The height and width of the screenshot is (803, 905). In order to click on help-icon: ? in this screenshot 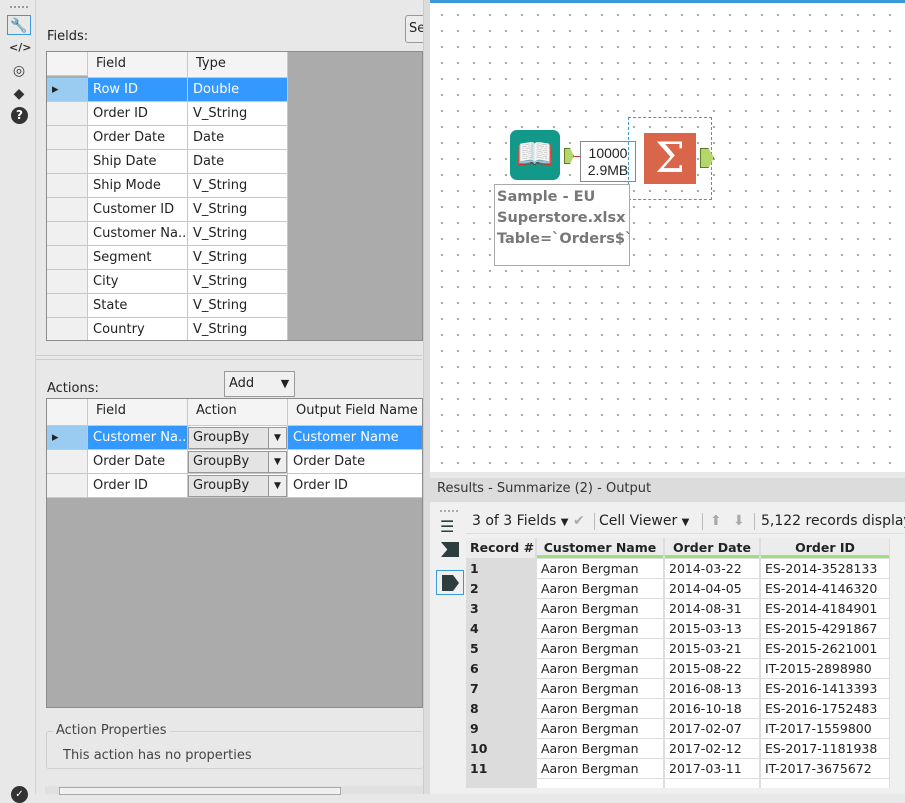, I will do `click(19, 115)`.